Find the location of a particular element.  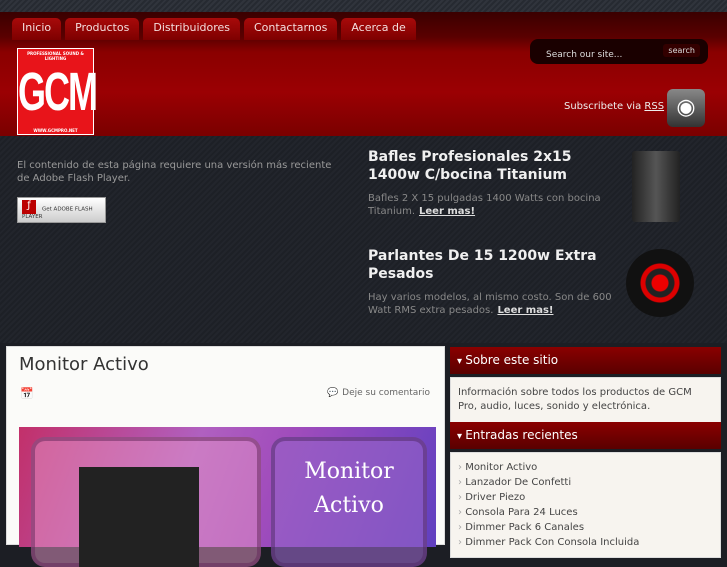

top-strip is located at coordinates (363, 6).